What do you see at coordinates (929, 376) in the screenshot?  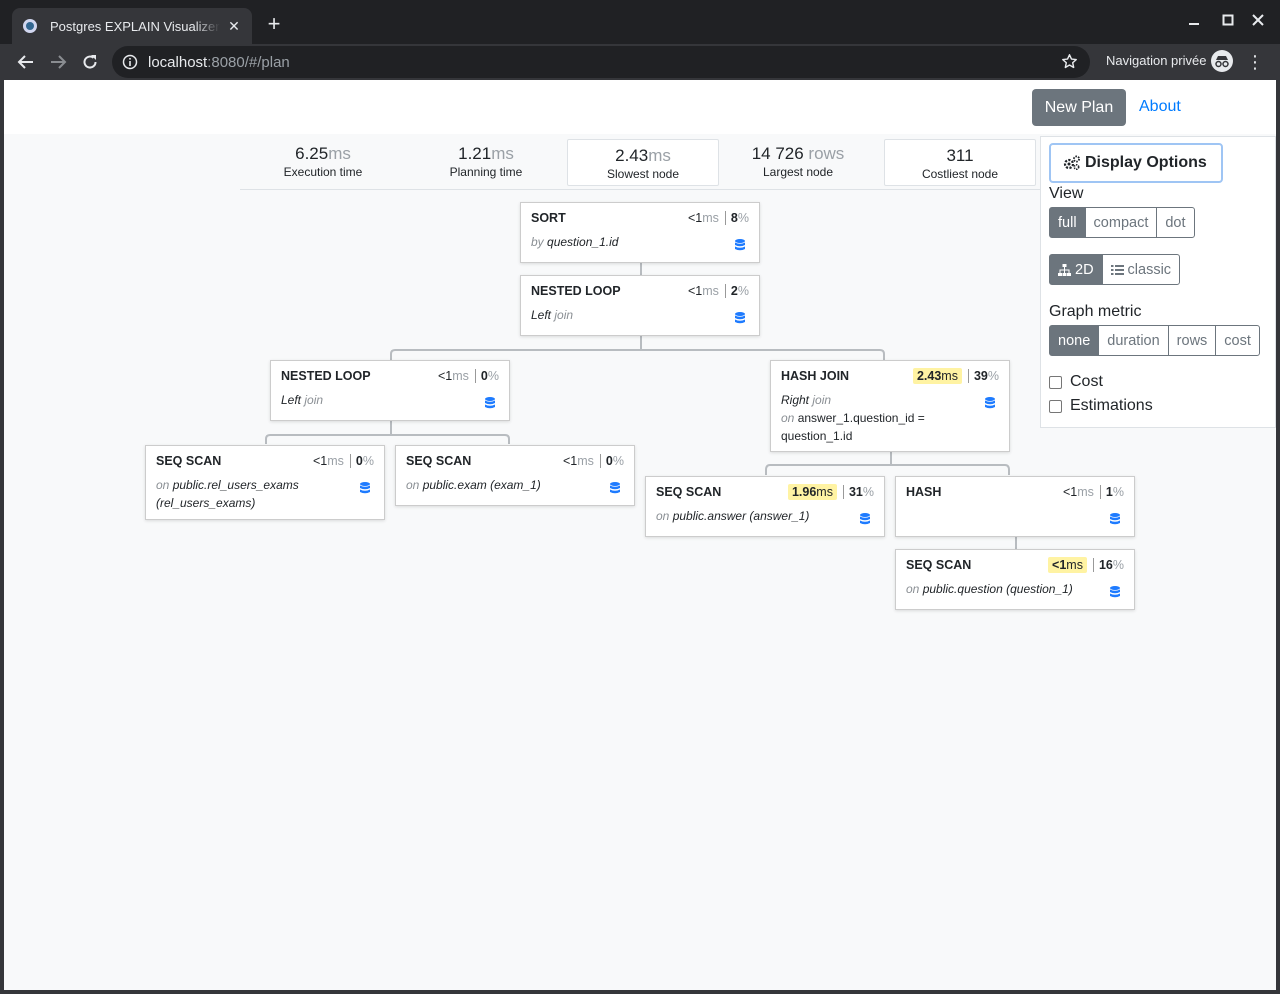 I see `node-duration-value: 2.43` at bounding box center [929, 376].